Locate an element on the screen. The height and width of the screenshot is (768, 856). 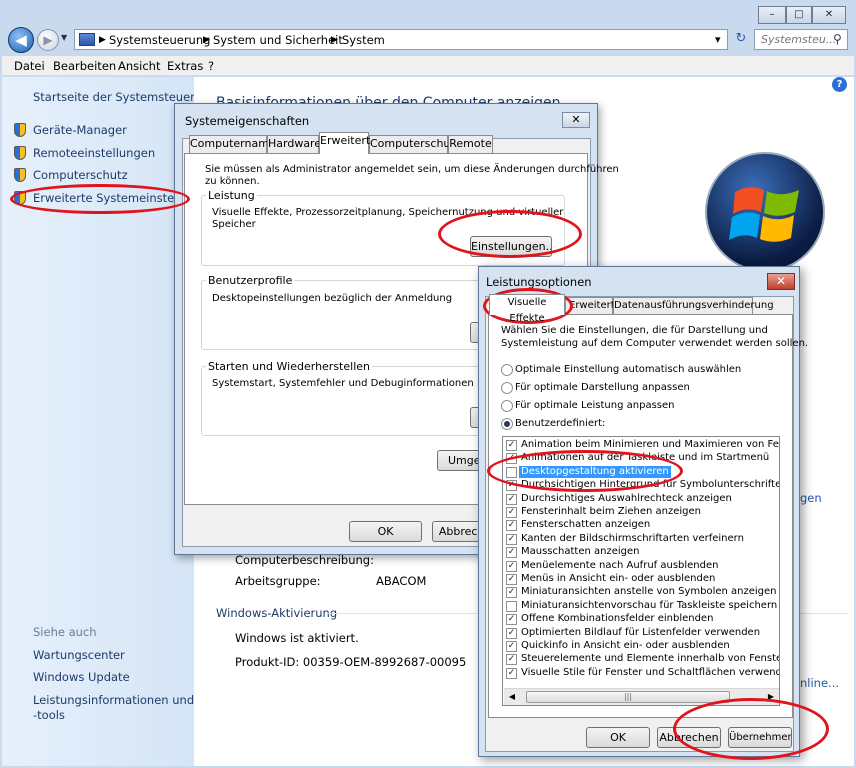
windows-activation-heading: Windows-Aktivierung is located at coordinates (277, 613).